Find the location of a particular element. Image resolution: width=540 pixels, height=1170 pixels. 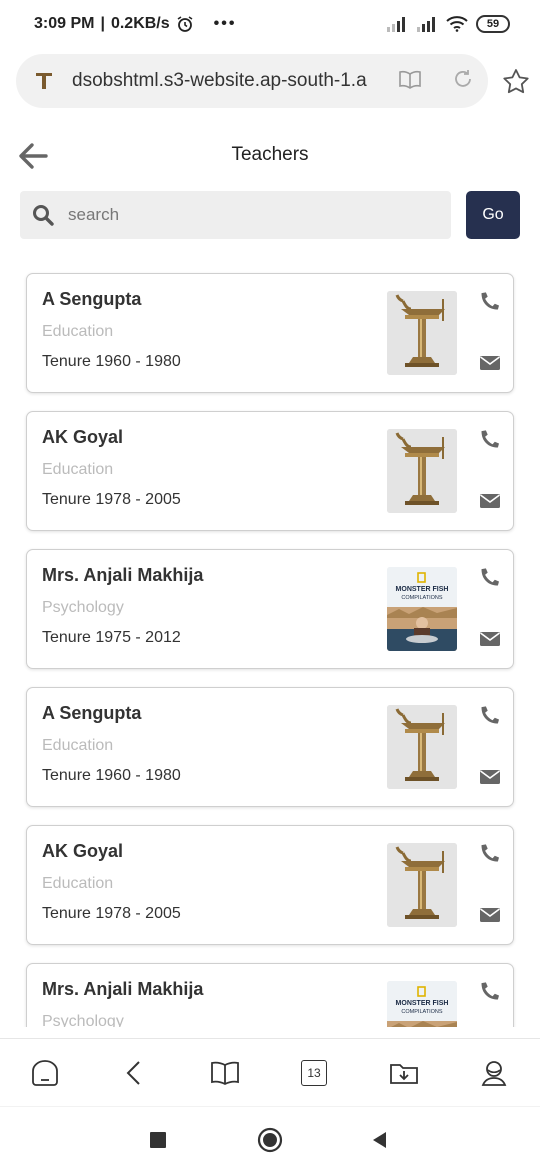

alarm-icon is located at coordinates (185, 24).